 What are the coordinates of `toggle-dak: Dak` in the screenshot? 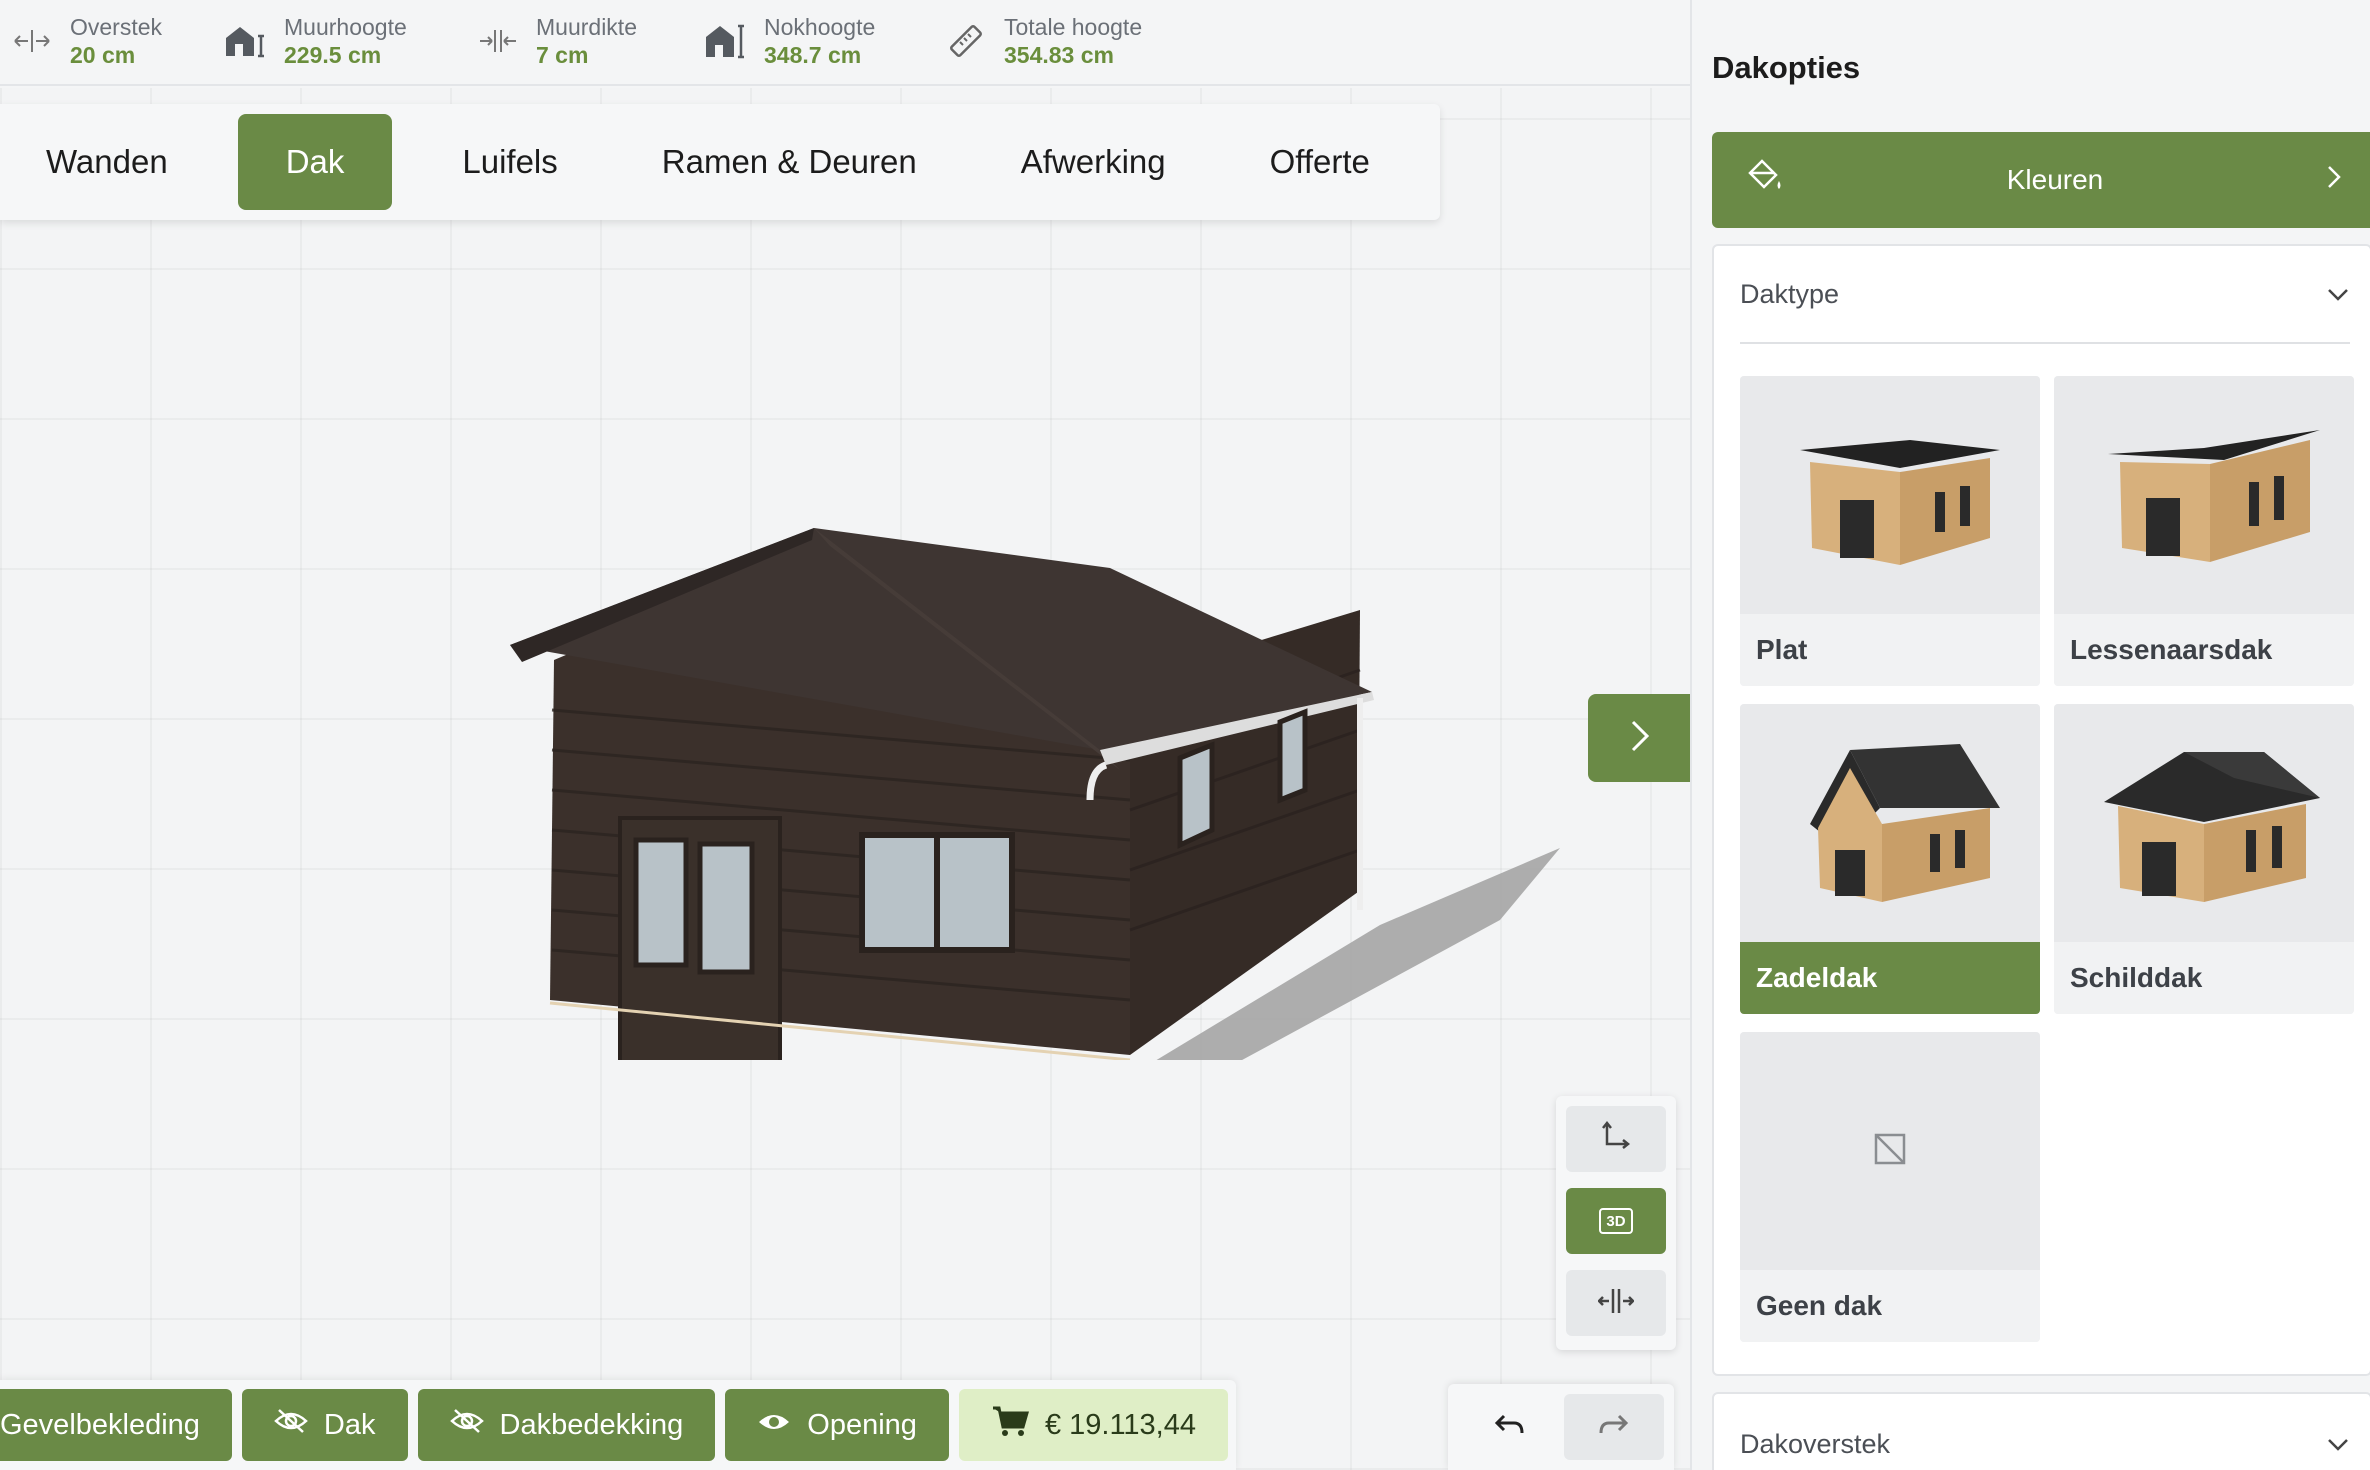 It's located at (324, 1425).